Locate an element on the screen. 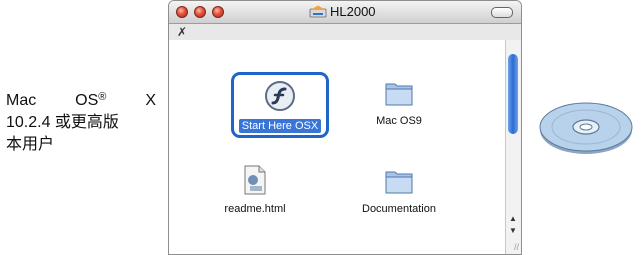 This screenshot has height=255, width=643. close-window-button is located at coordinates (182, 12).